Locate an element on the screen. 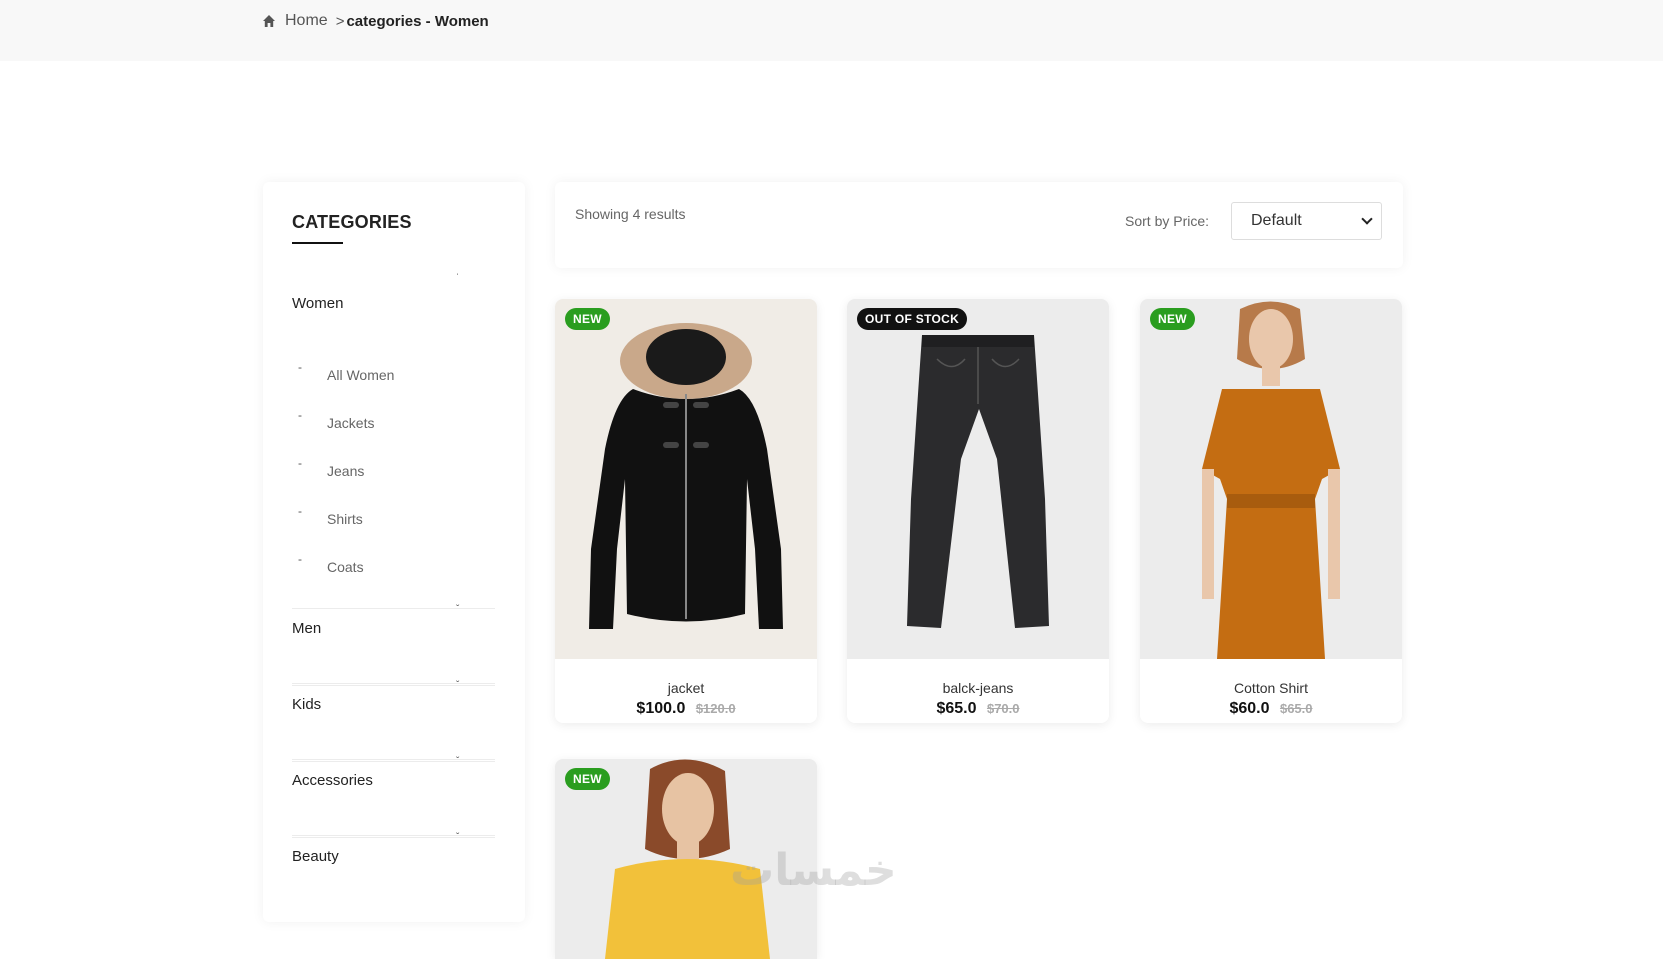 Image resolution: width=1663 pixels, height=959 pixels. category-name: Beauty is located at coordinates (315, 856).